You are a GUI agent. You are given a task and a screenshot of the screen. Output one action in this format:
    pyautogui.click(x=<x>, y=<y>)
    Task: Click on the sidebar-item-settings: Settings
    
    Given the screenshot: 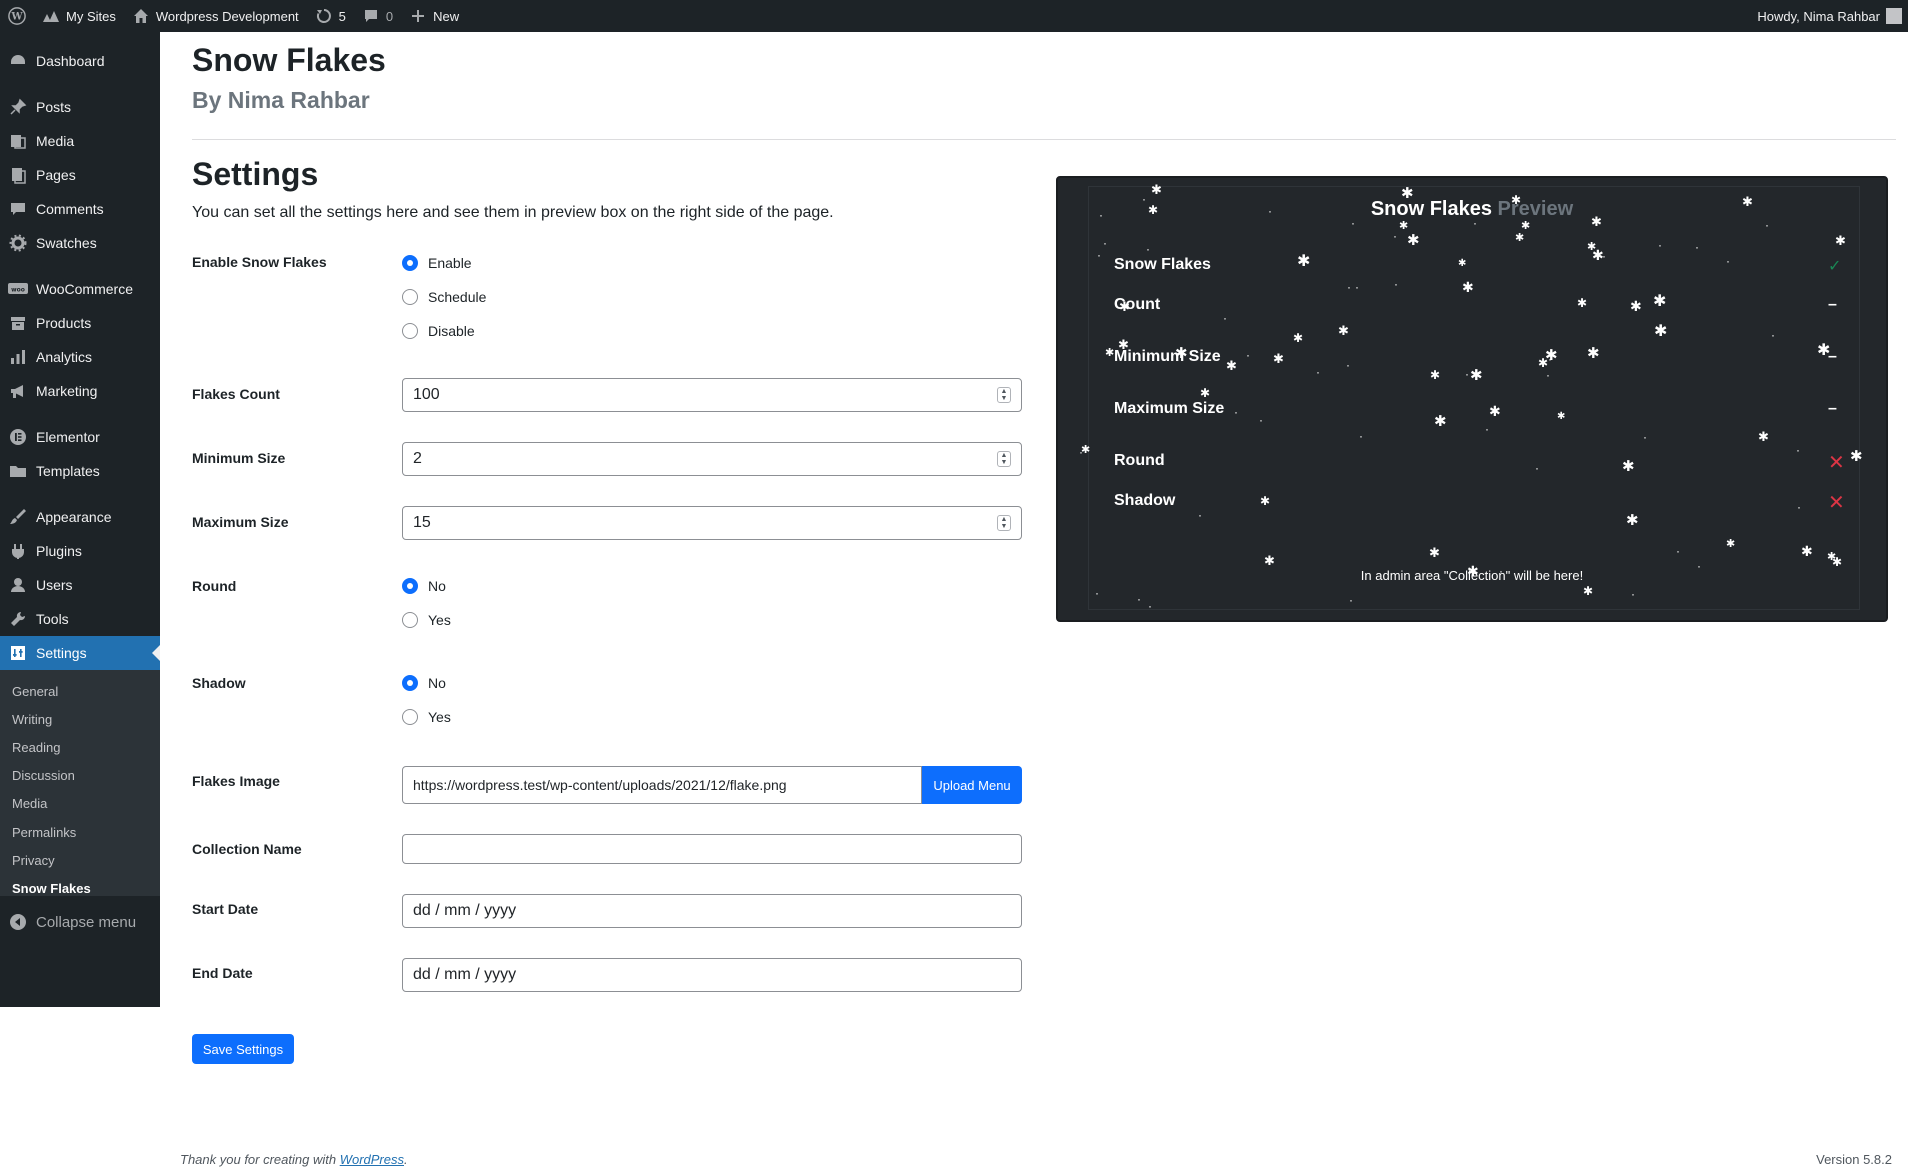 What is the action you would take?
    pyautogui.click(x=80, y=653)
    